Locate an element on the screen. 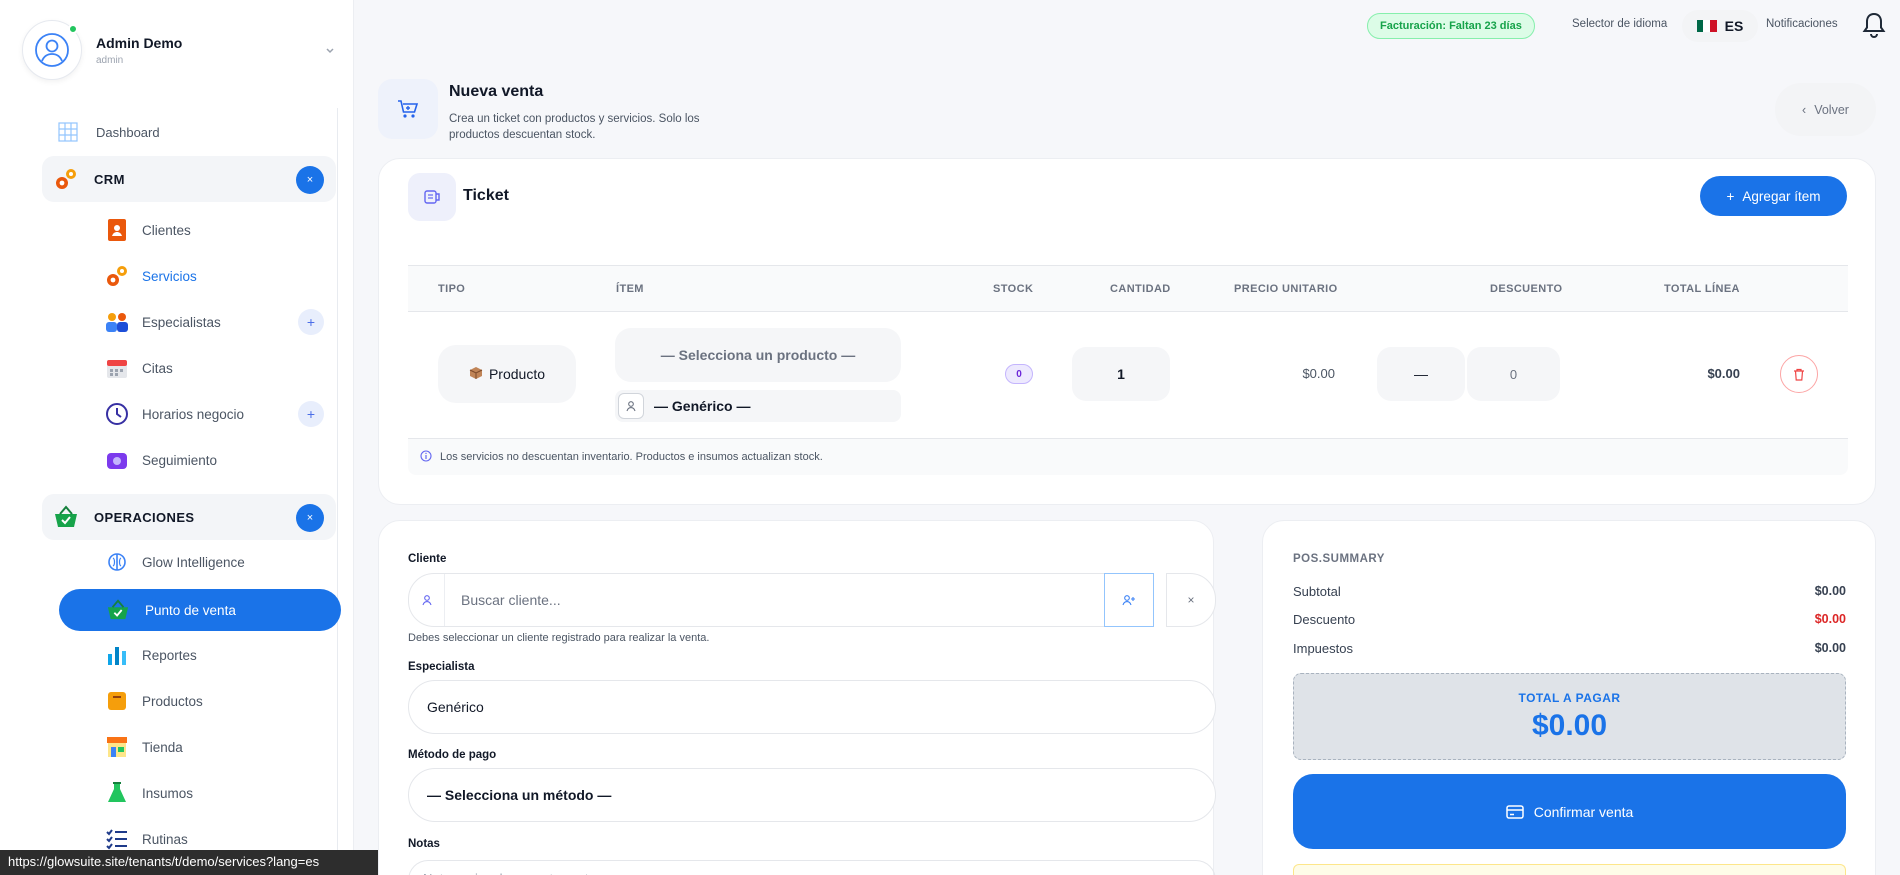 Image resolution: width=1900 pixels, height=875 pixels. discount-type-select: — is located at coordinates (1421, 374).